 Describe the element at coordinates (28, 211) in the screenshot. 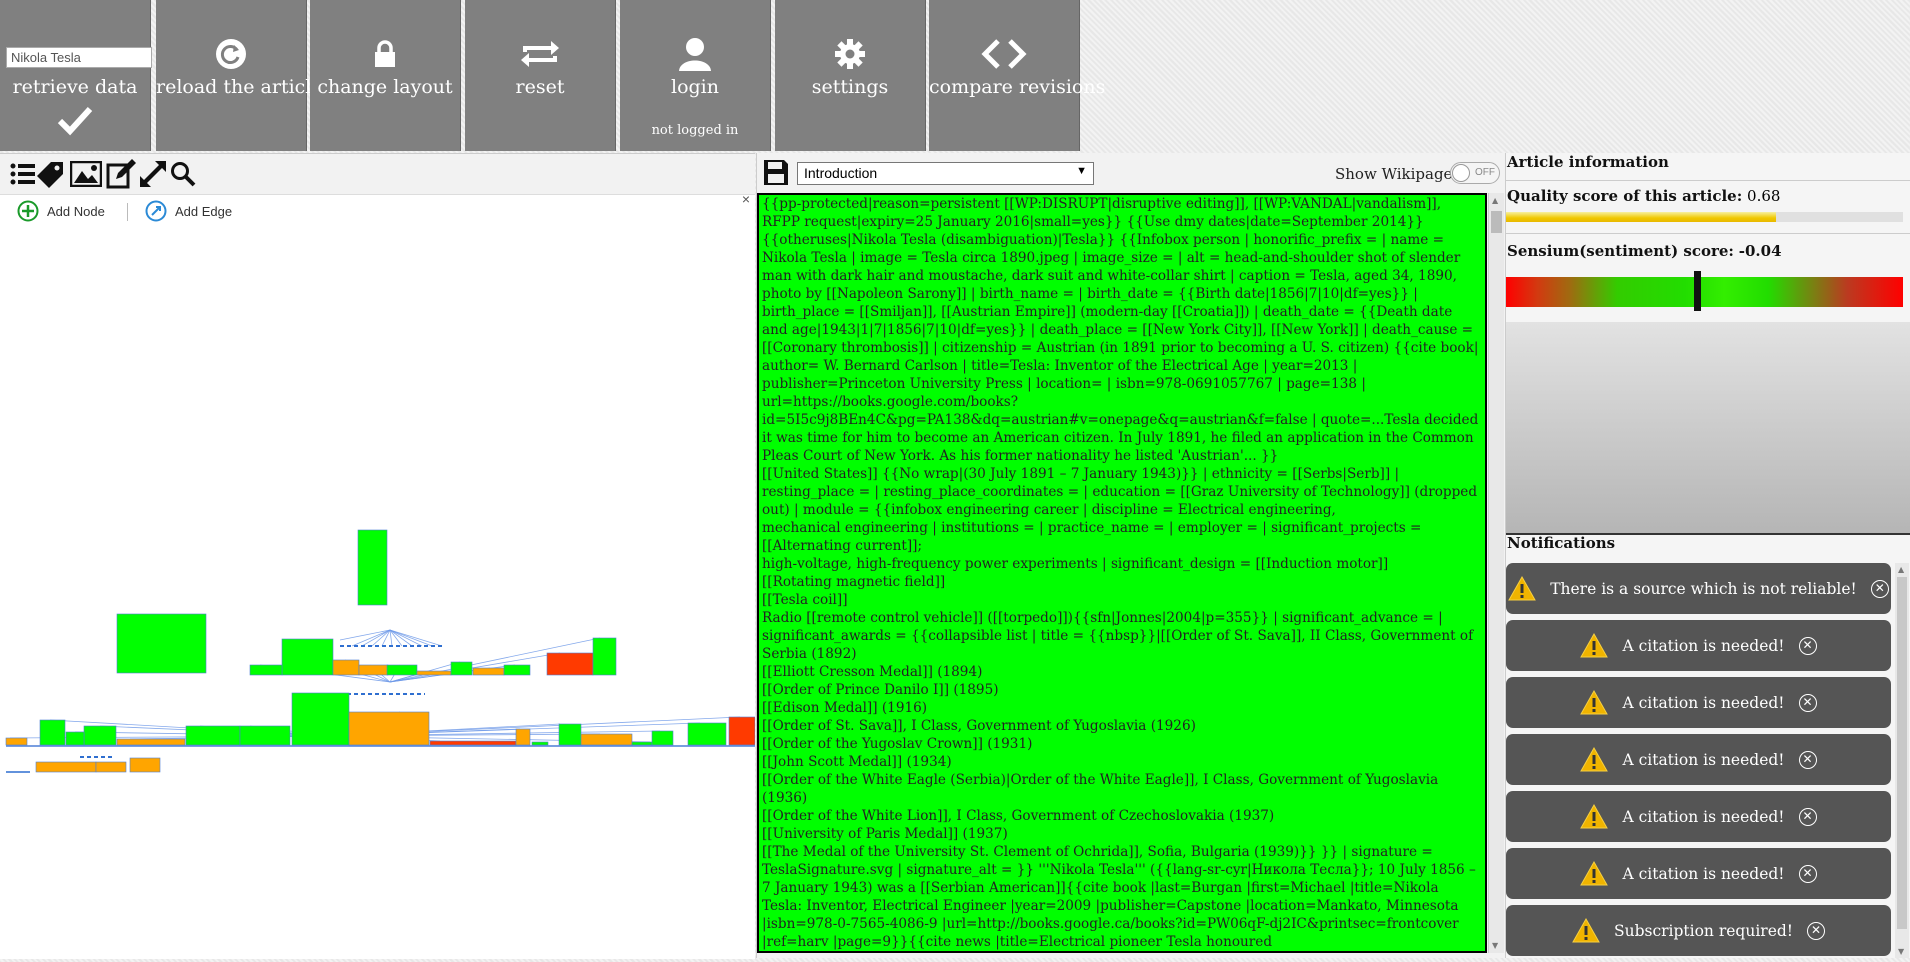

I see `add-node-icon` at that location.